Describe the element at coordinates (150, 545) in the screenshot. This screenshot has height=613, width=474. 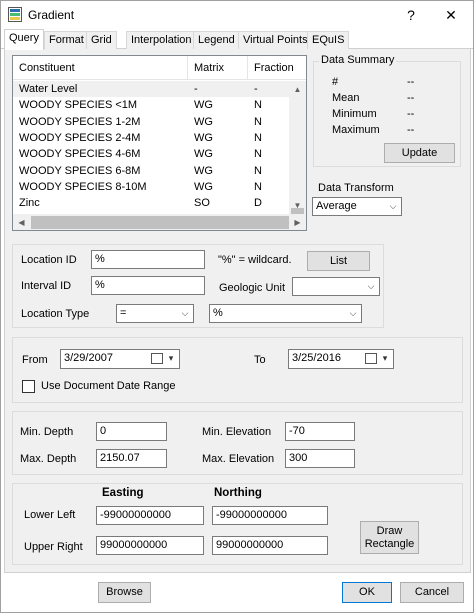
I see `upper-right-easting-input: 99000000000` at that location.